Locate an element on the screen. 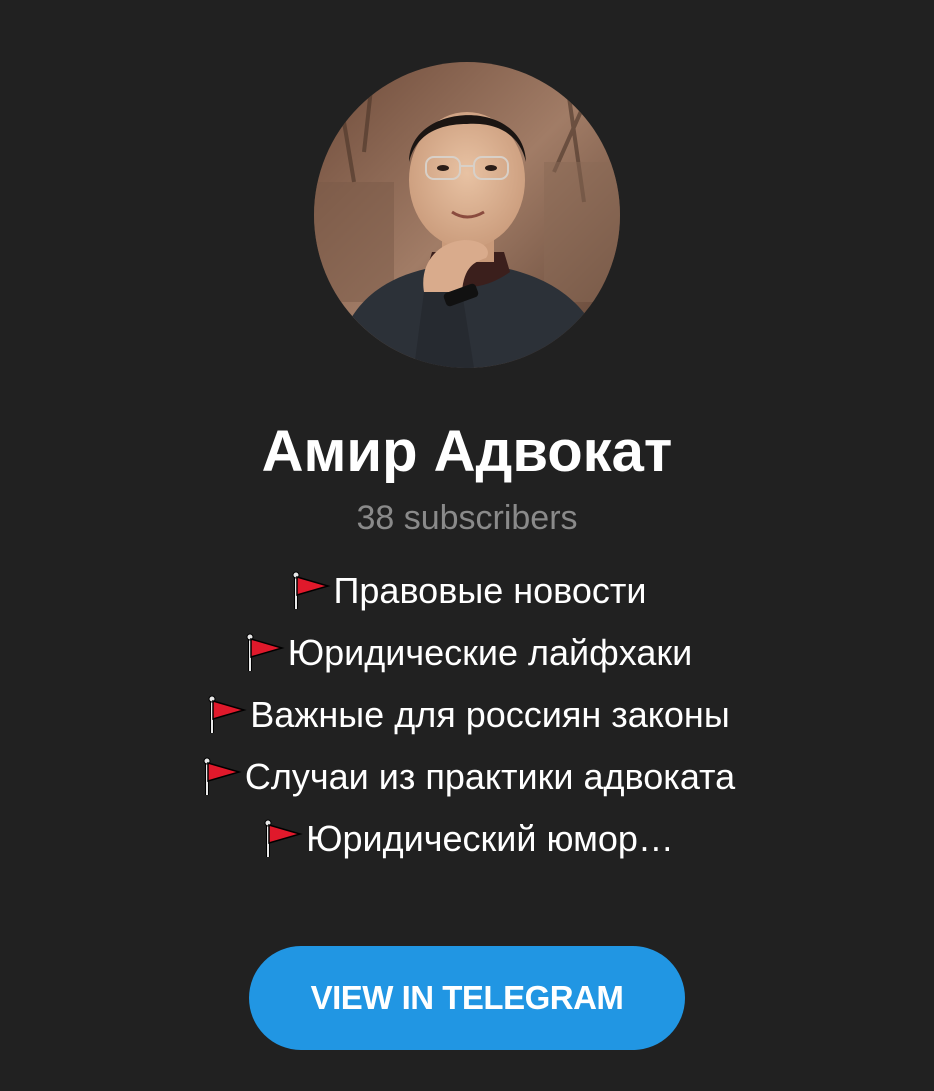  description-text: Правовые новости is located at coordinates (490, 590).